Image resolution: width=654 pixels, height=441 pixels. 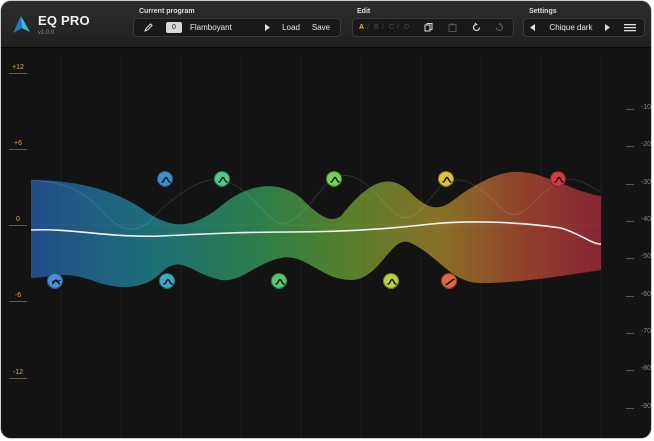 What do you see at coordinates (645, 144) in the screenshot?
I see `db-scale-label: -20` at bounding box center [645, 144].